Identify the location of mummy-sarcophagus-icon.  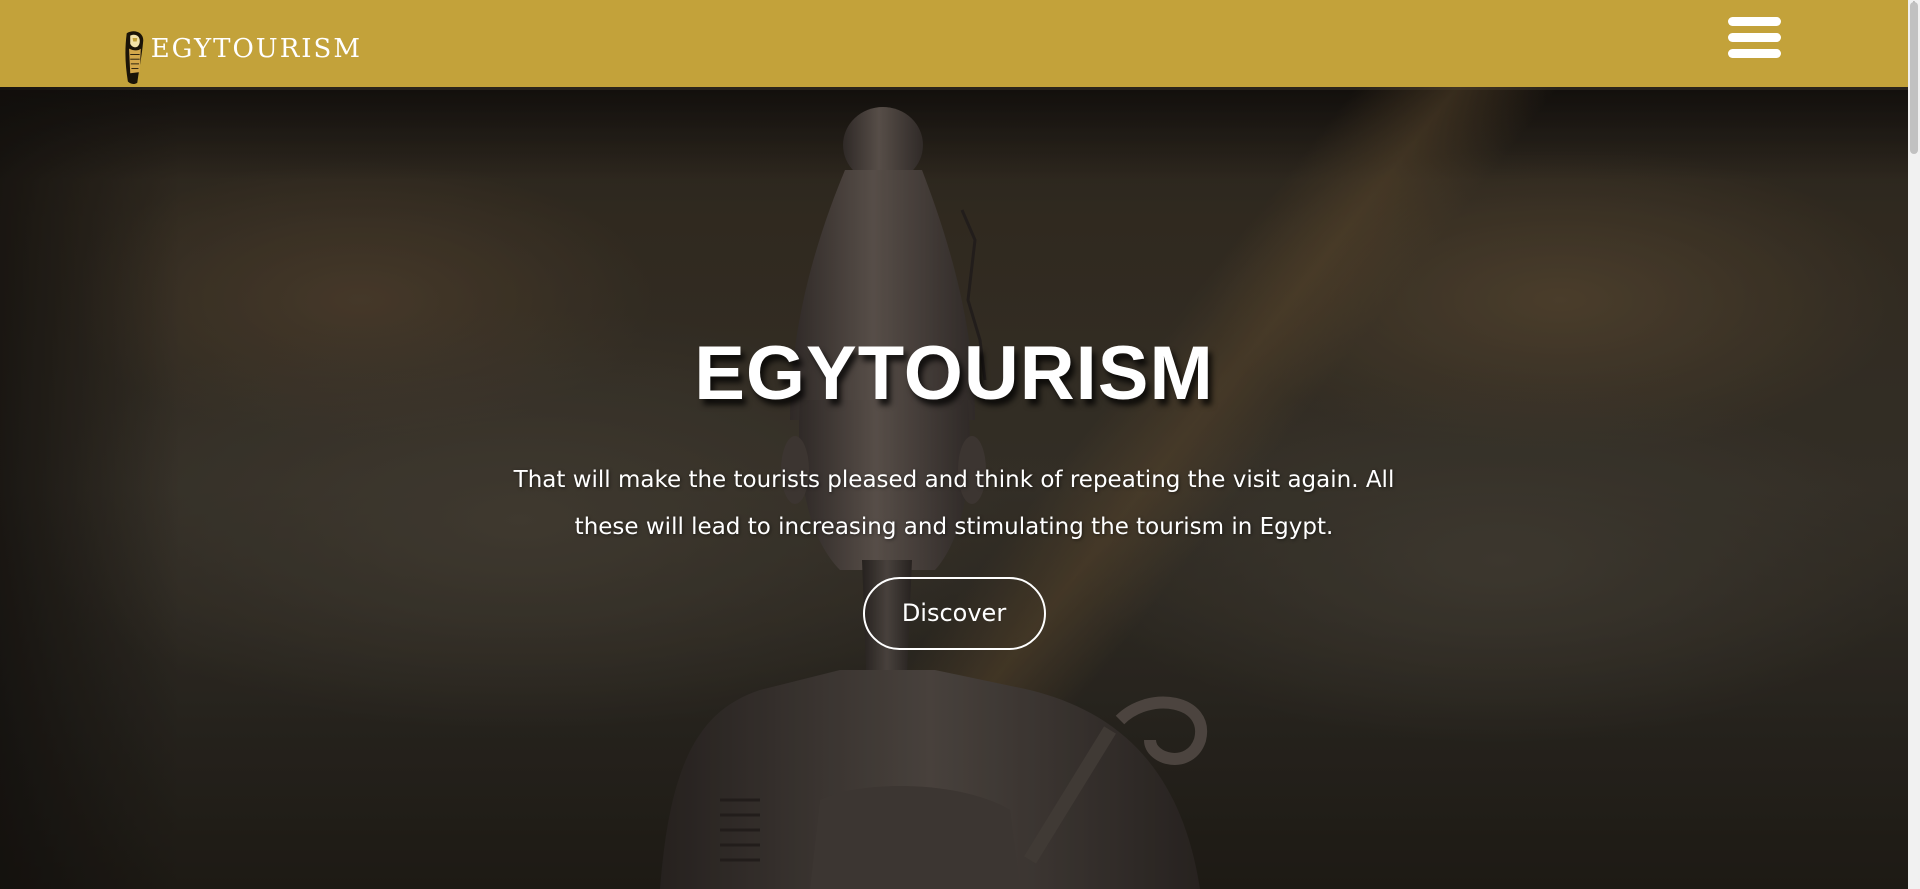
(134, 57).